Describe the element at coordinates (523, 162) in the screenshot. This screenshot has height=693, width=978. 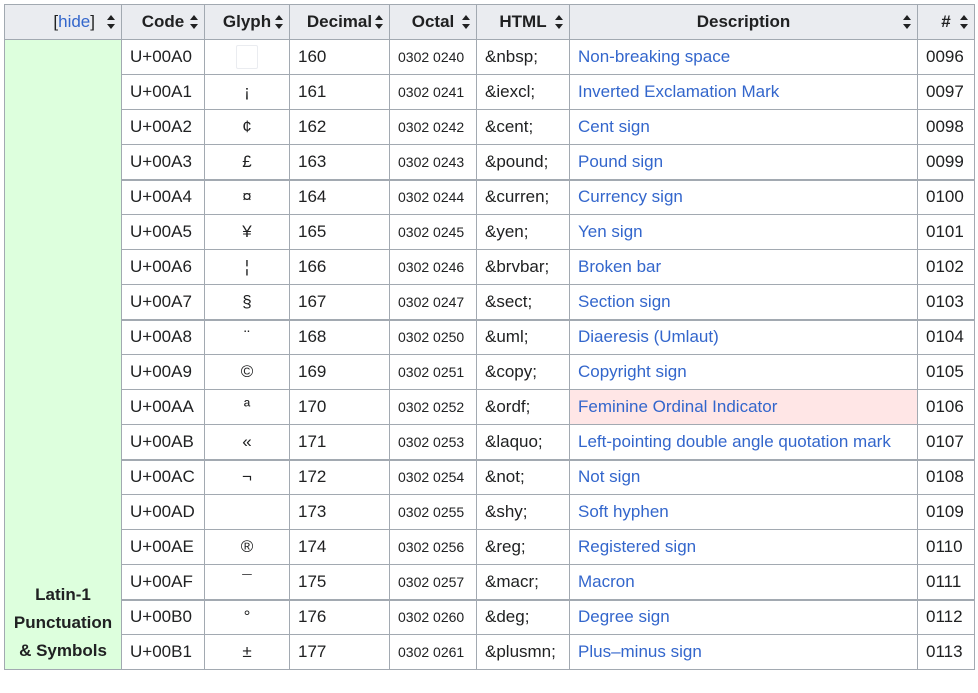
I see `html-entity-cell: &pound;` at that location.